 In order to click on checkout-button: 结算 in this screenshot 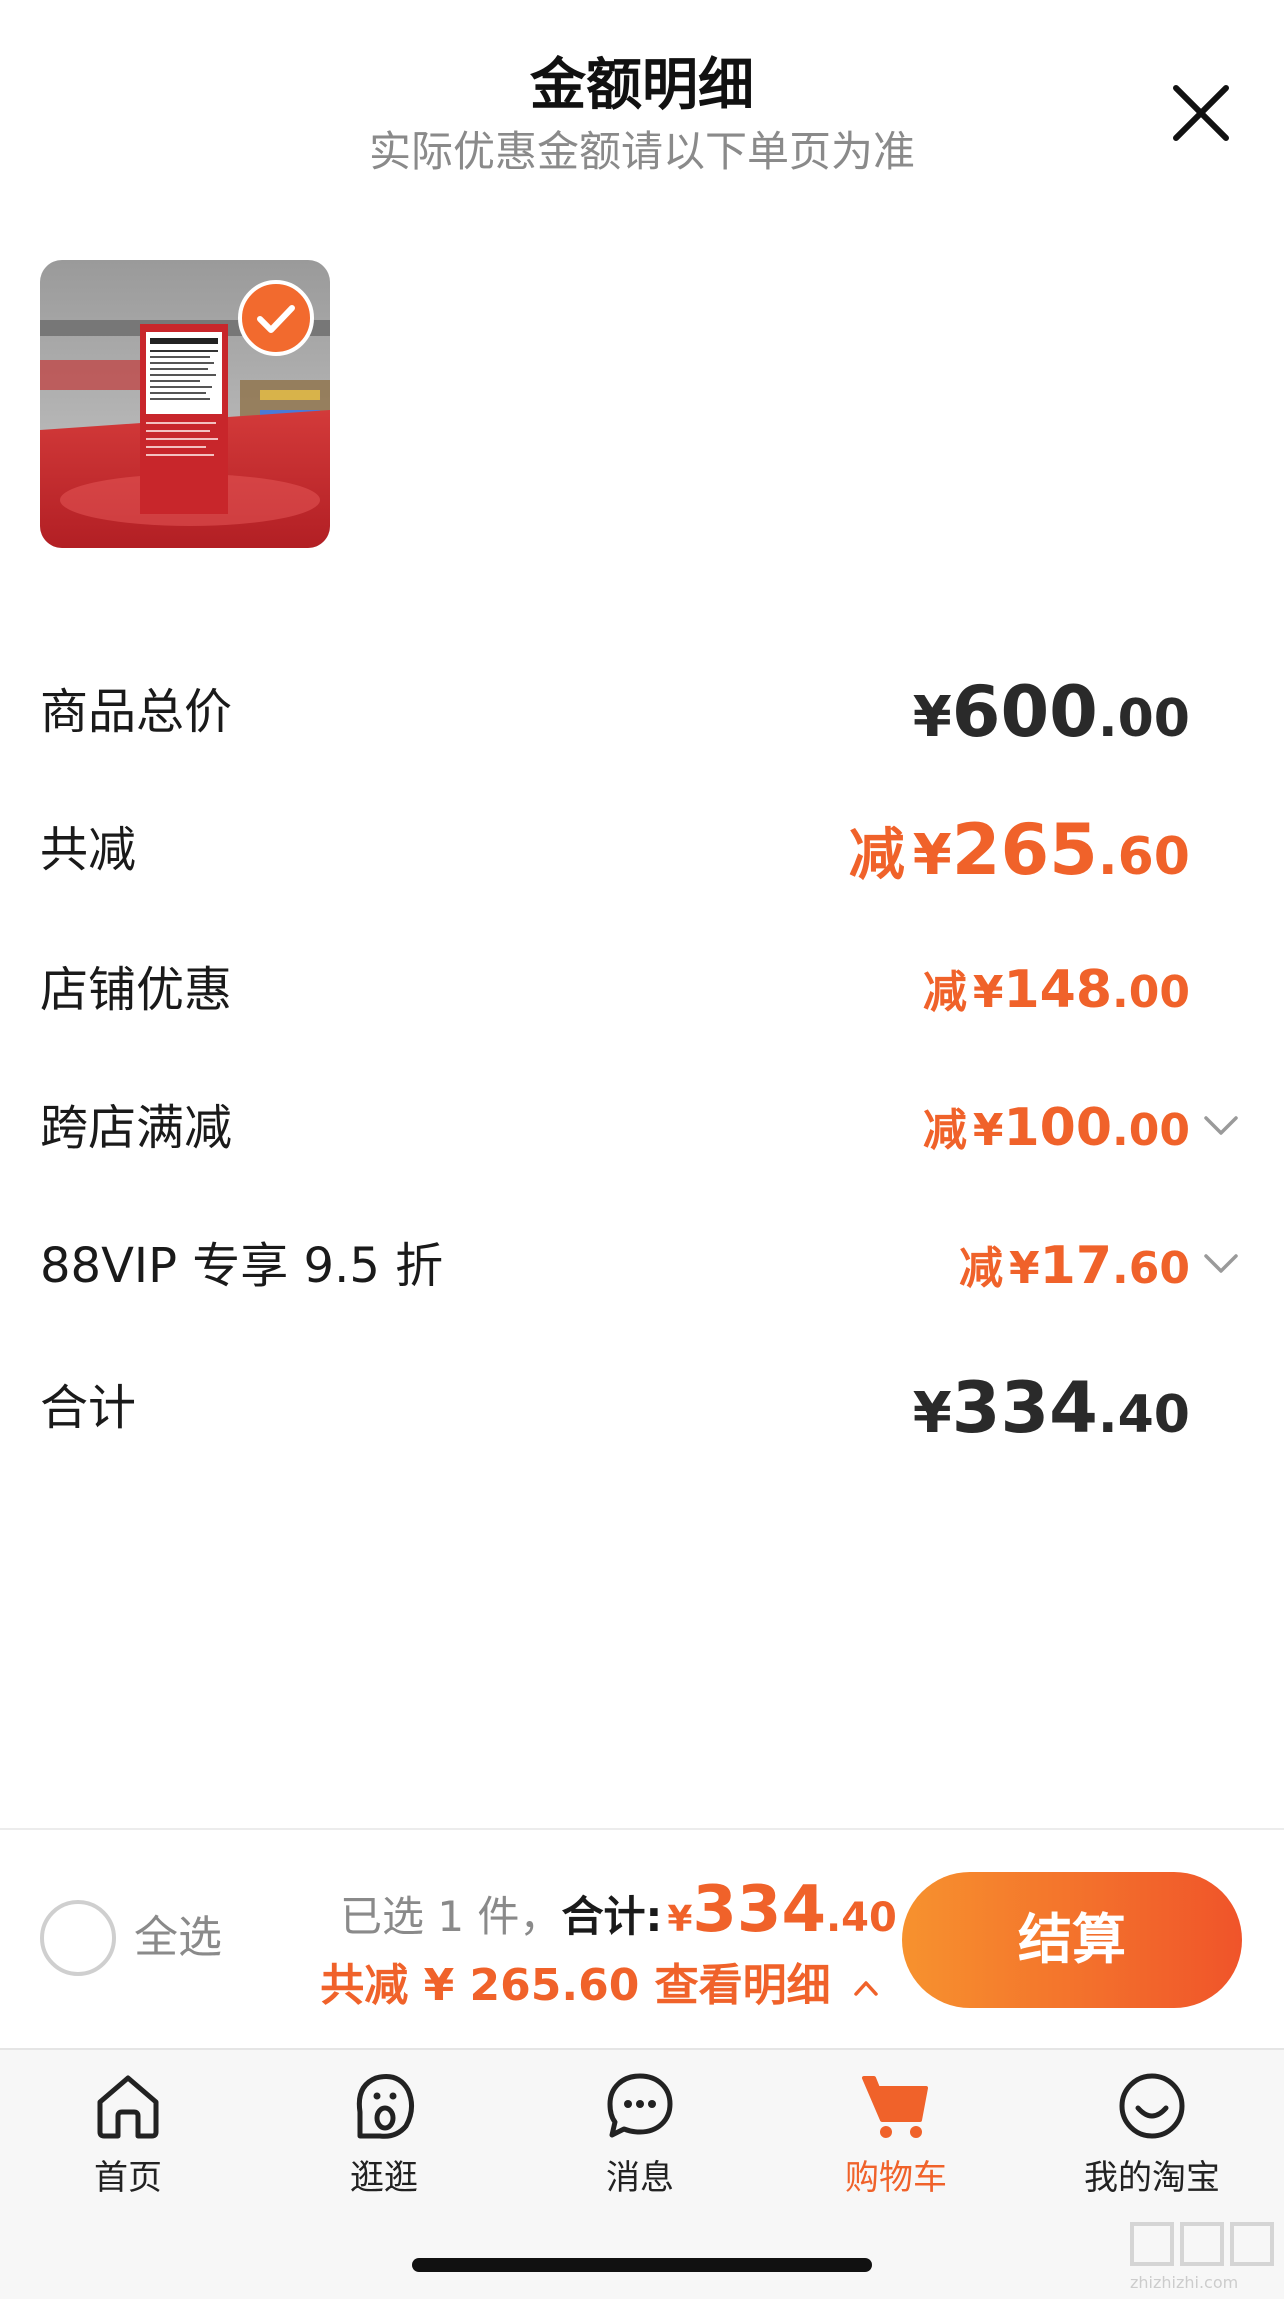, I will do `click(1072, 1940)`.